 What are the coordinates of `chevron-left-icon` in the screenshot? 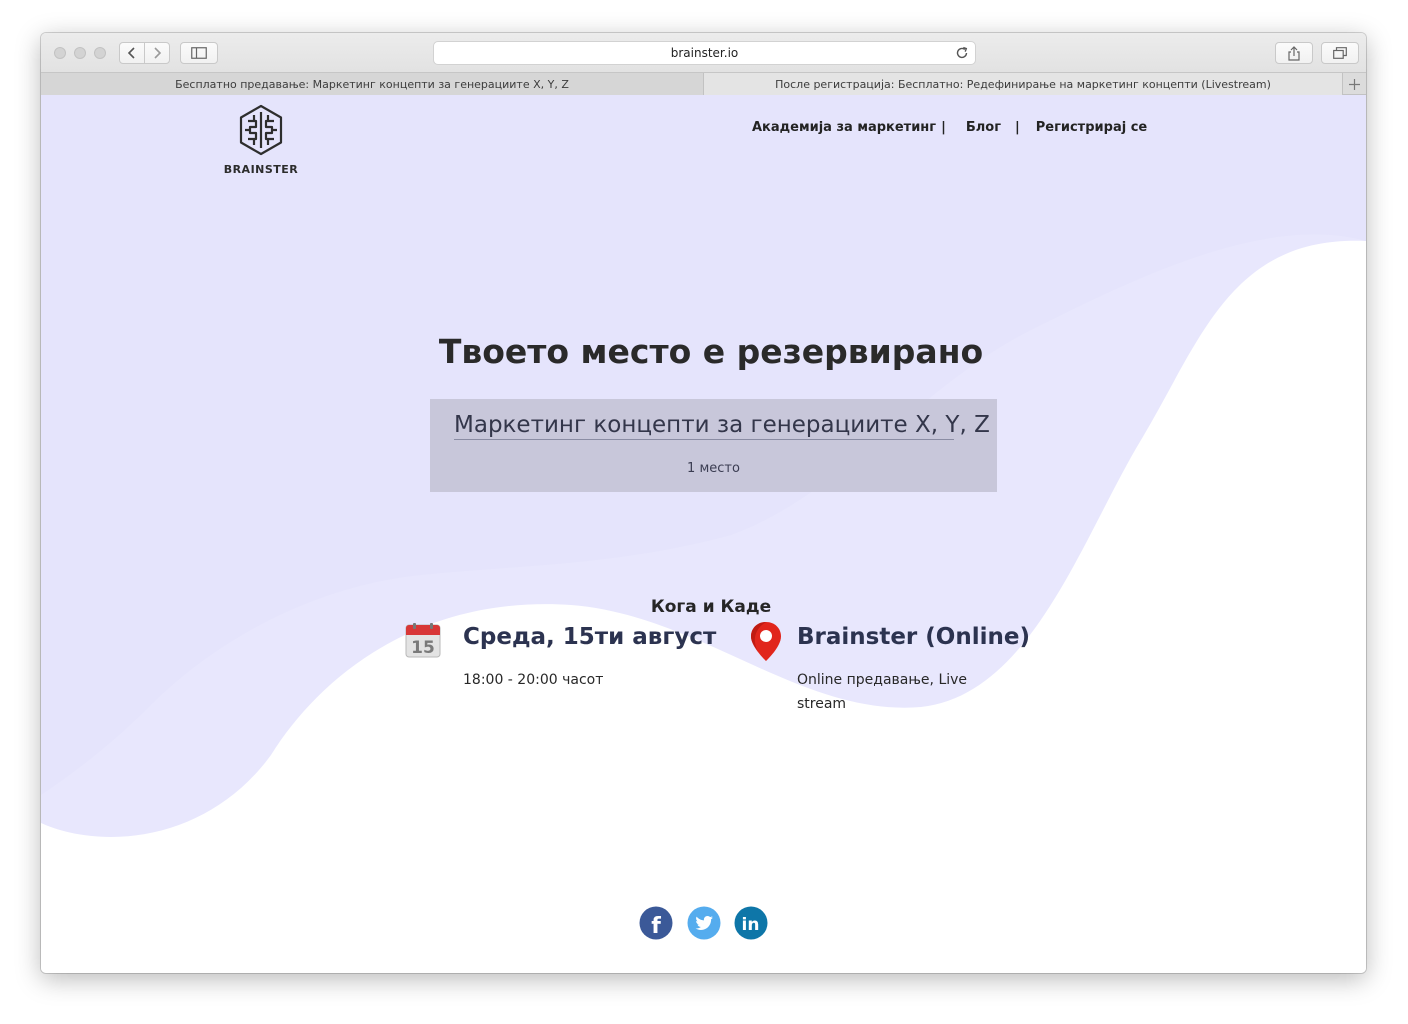 It's located at (131, 53).